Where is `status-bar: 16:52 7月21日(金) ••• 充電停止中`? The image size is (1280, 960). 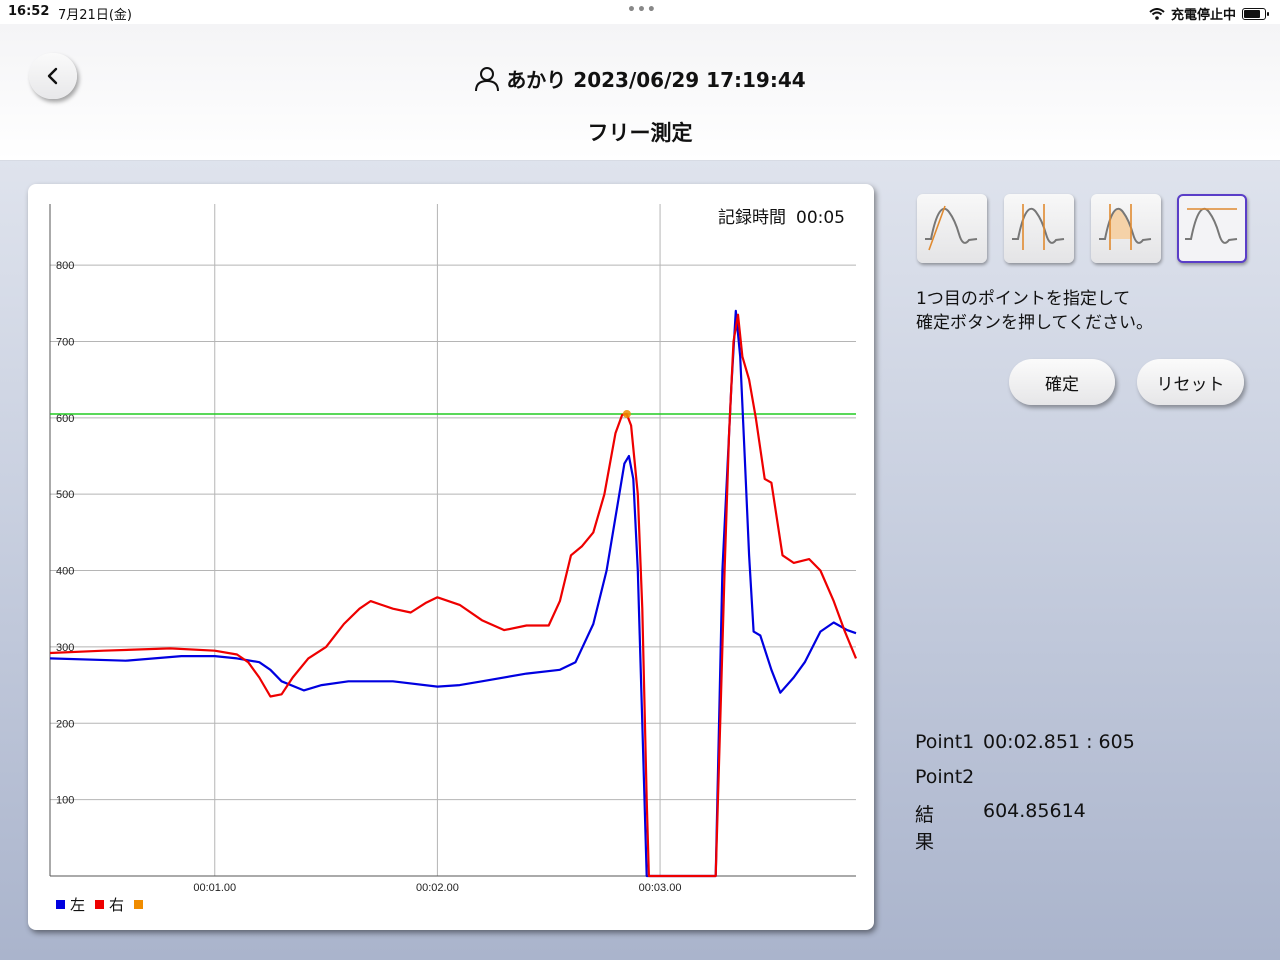 status-bar: 16:52 7月21日(金) ••• 充電停止中 is located at coordinates (640, 12).